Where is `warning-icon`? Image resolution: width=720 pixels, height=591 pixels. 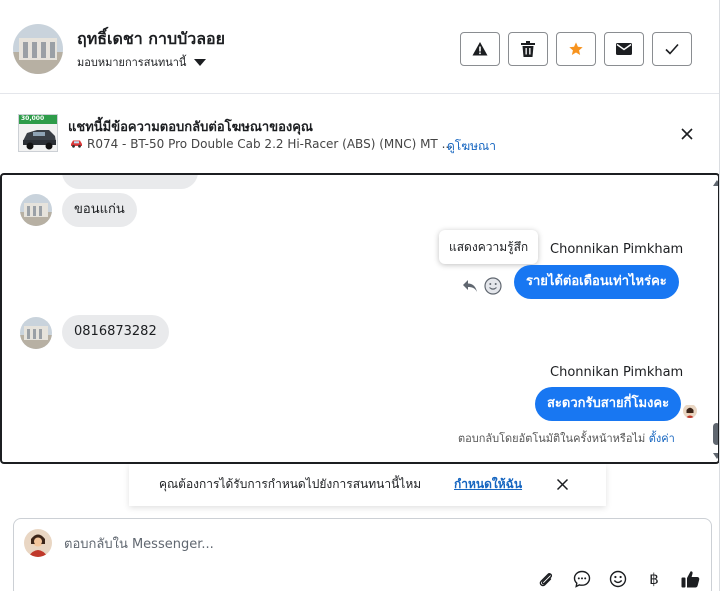 warning-icon is located at coordinates (480, 49).